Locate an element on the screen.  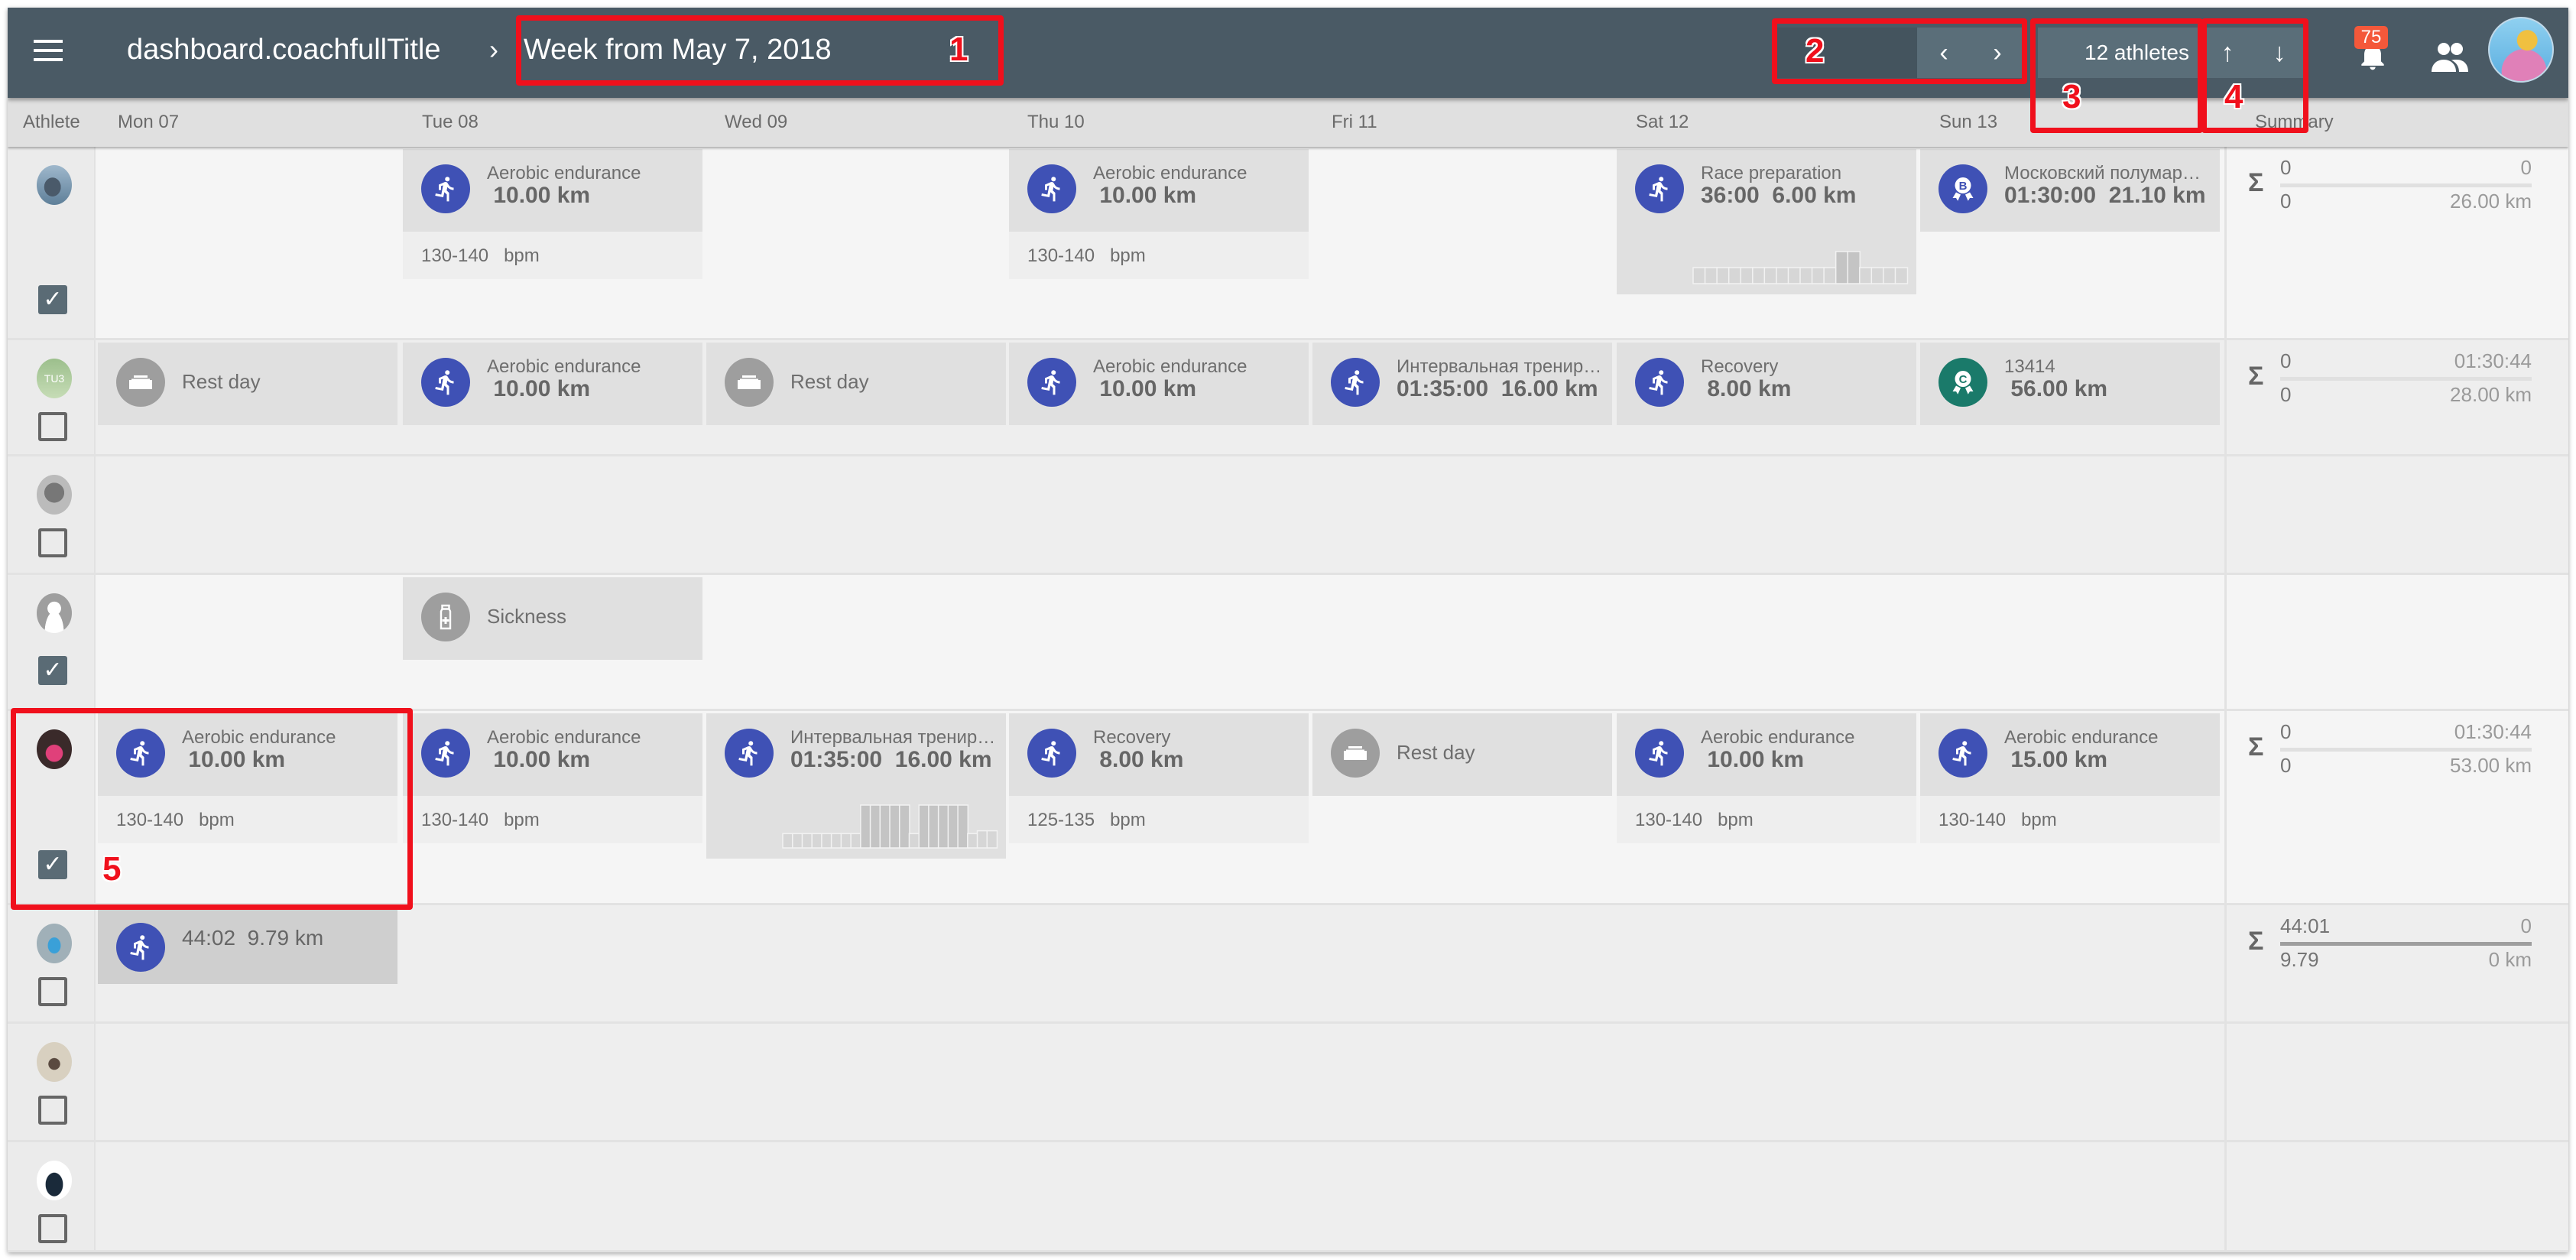
column-athlete: Athlete is located at coordinates (51, 122).